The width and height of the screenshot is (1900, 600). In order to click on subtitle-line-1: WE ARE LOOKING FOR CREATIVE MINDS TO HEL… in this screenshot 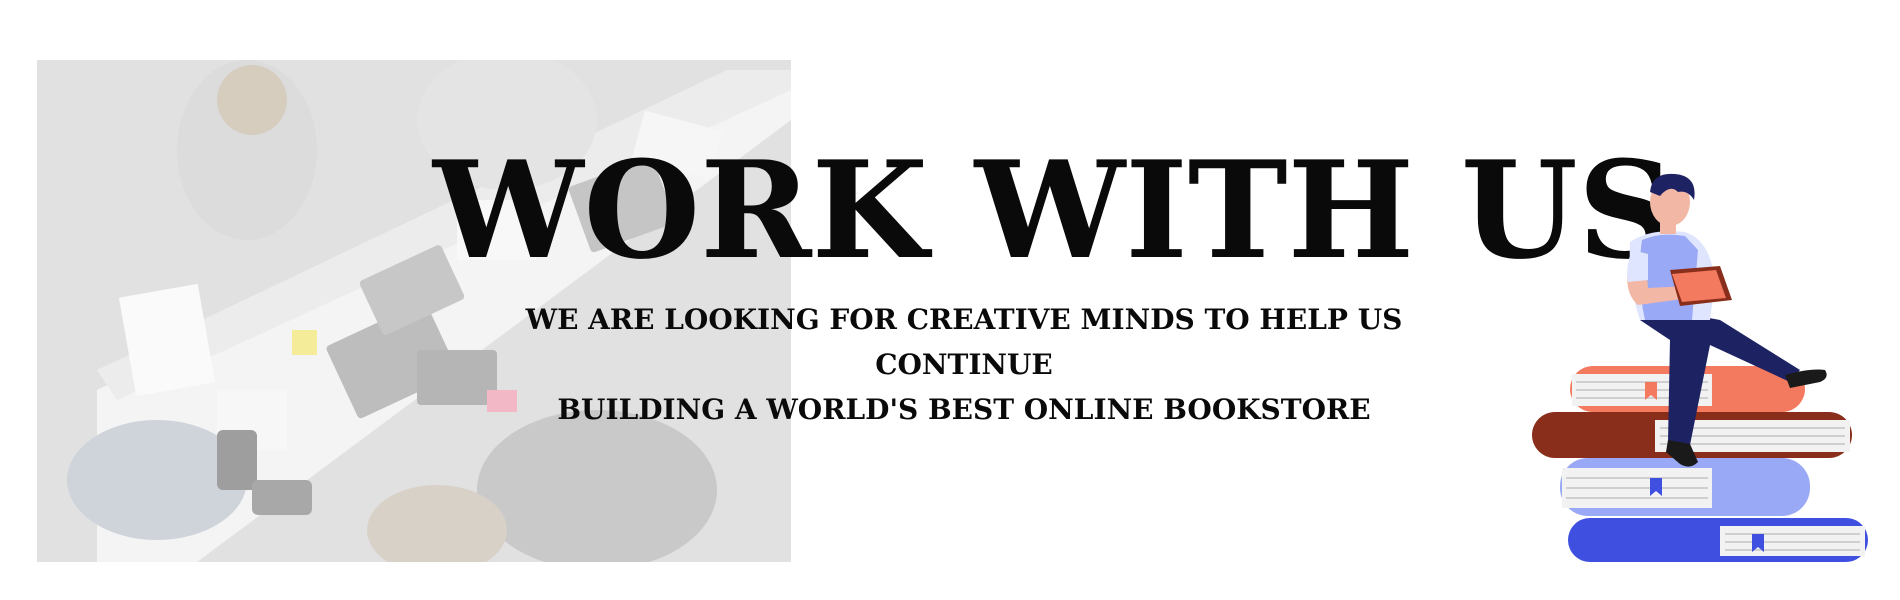, I will do `click(964, 342)`.